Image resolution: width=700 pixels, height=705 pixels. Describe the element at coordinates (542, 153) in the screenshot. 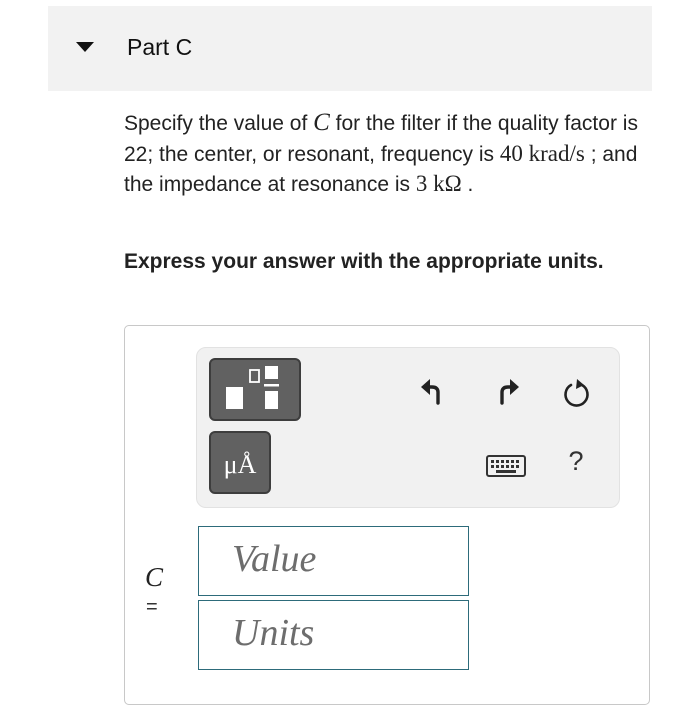

I see `frequency-value: 40 krad/s` at that location.